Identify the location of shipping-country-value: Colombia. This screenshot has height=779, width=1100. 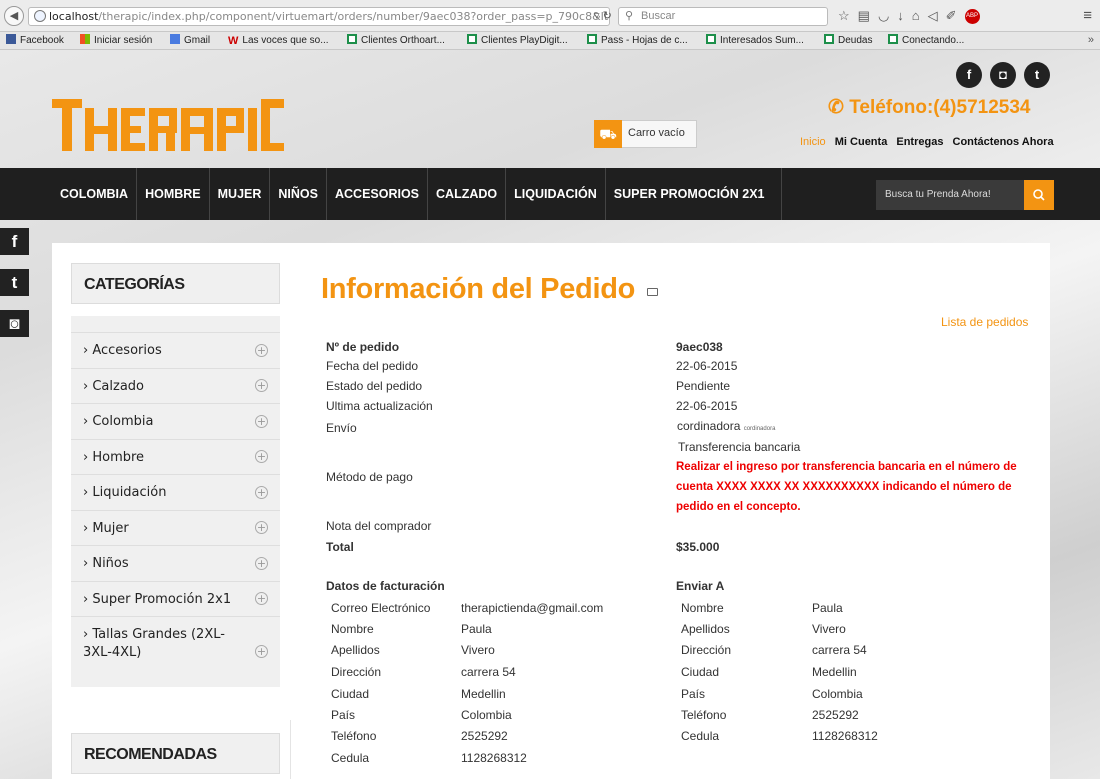
(837, 694).